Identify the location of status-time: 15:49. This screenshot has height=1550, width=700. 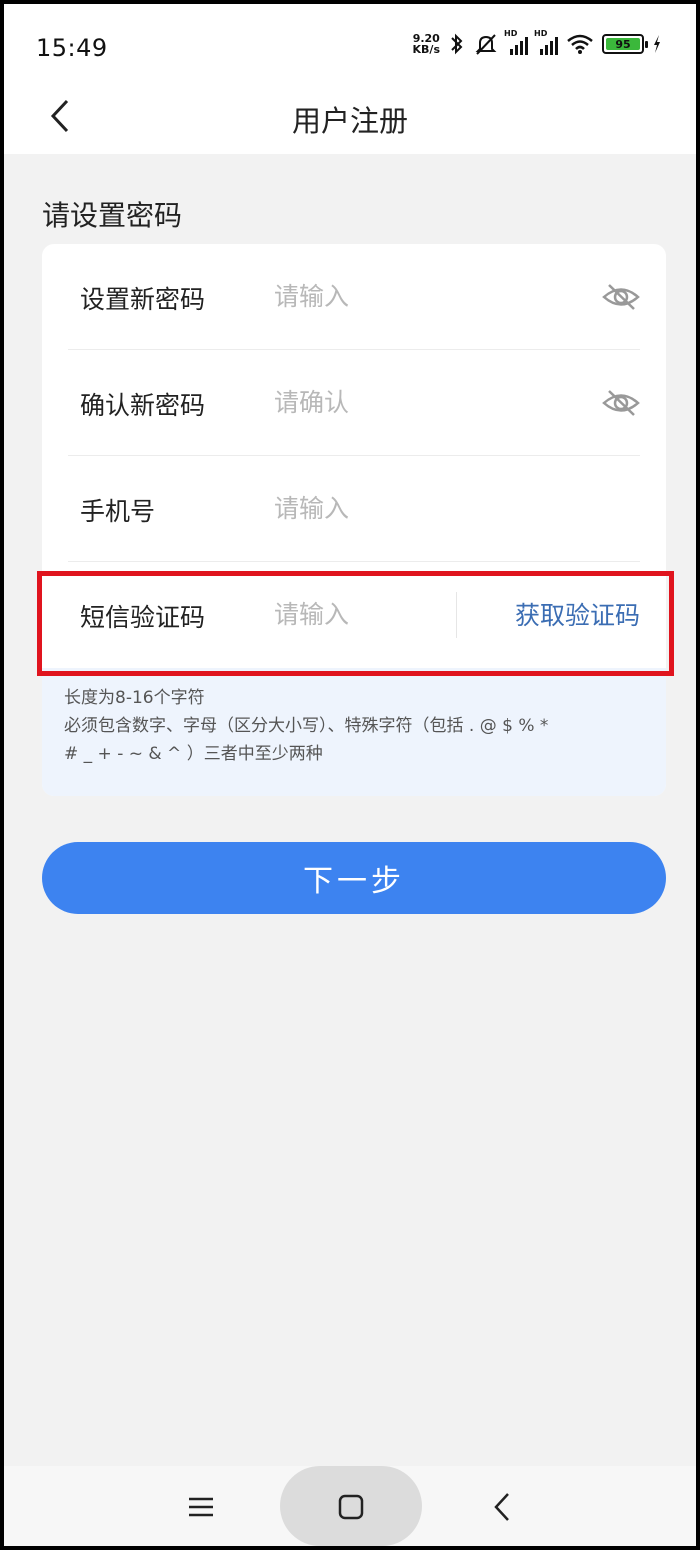
(72, 48).